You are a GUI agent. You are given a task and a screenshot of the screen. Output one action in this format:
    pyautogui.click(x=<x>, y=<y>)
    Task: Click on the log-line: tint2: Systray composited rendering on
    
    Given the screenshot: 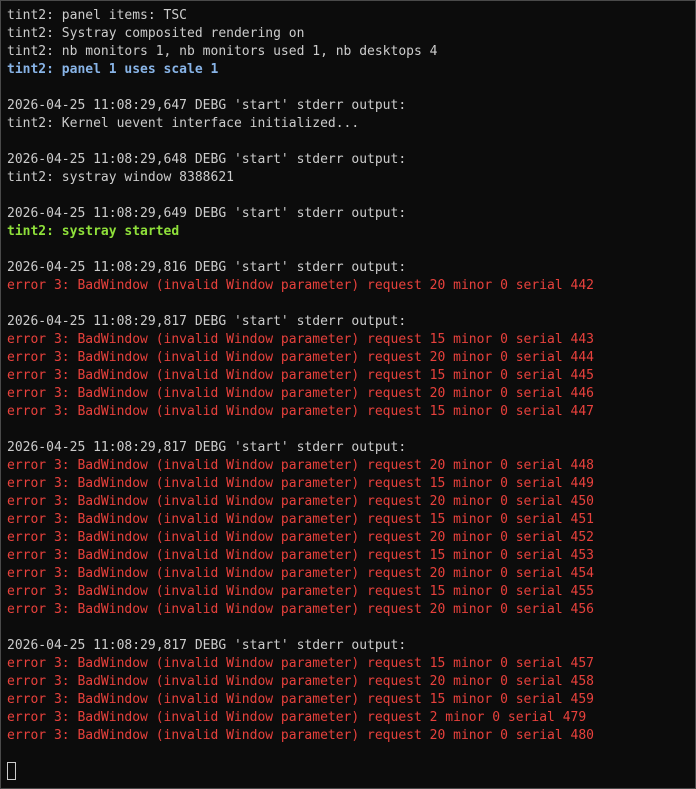 What is the action you would take?
    pyautogui.click(x=156, y=33)
    